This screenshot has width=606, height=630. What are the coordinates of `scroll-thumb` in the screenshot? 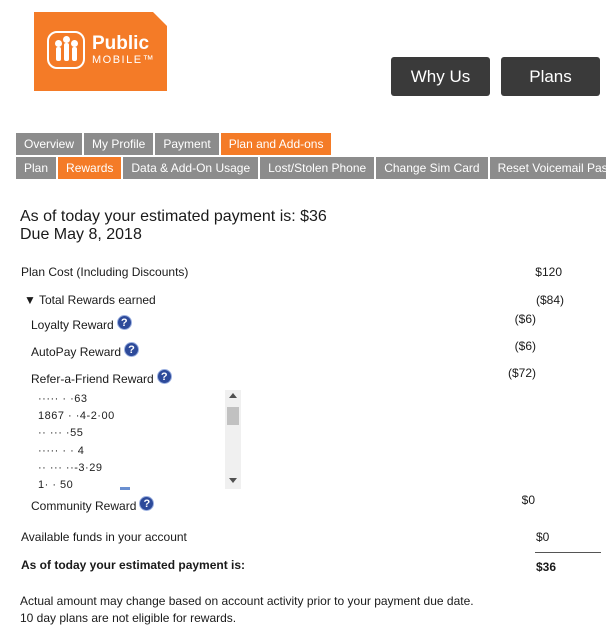 It's located at (233, 416).